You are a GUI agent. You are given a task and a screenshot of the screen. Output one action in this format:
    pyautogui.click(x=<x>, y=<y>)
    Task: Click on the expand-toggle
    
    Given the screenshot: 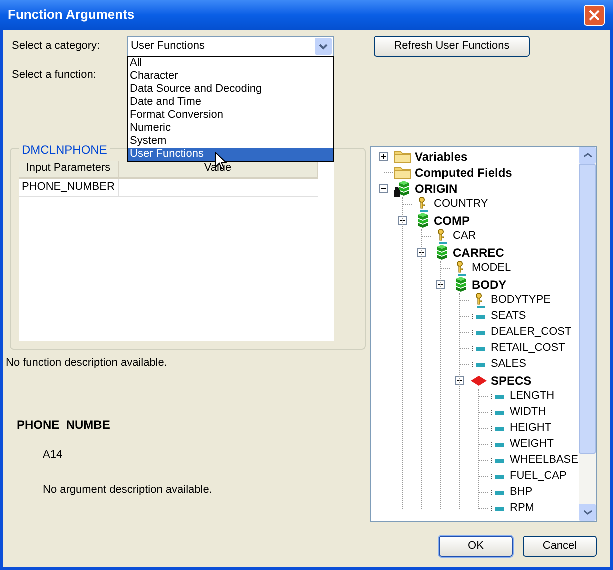 What is the action you would take?
    pyautogui.click(x=383, y=156)
    